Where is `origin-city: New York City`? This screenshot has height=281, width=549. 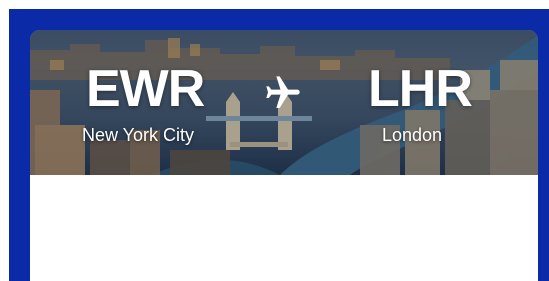 origin-city: New York City is located at coordinates (138, 135).